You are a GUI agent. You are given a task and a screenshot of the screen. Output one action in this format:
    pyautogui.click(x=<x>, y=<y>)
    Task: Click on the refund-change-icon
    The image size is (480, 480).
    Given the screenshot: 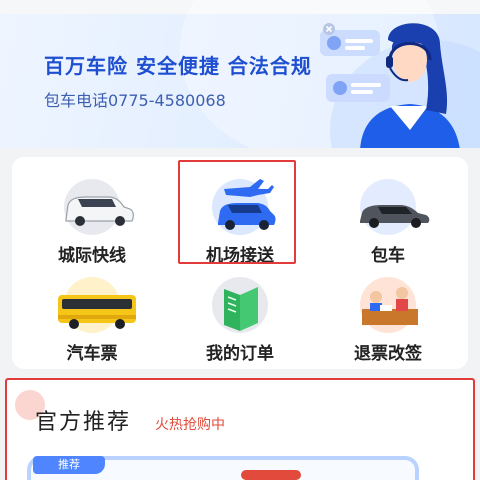 What is the action you would take?
    pyautogui.click(x=390, y=306)
    